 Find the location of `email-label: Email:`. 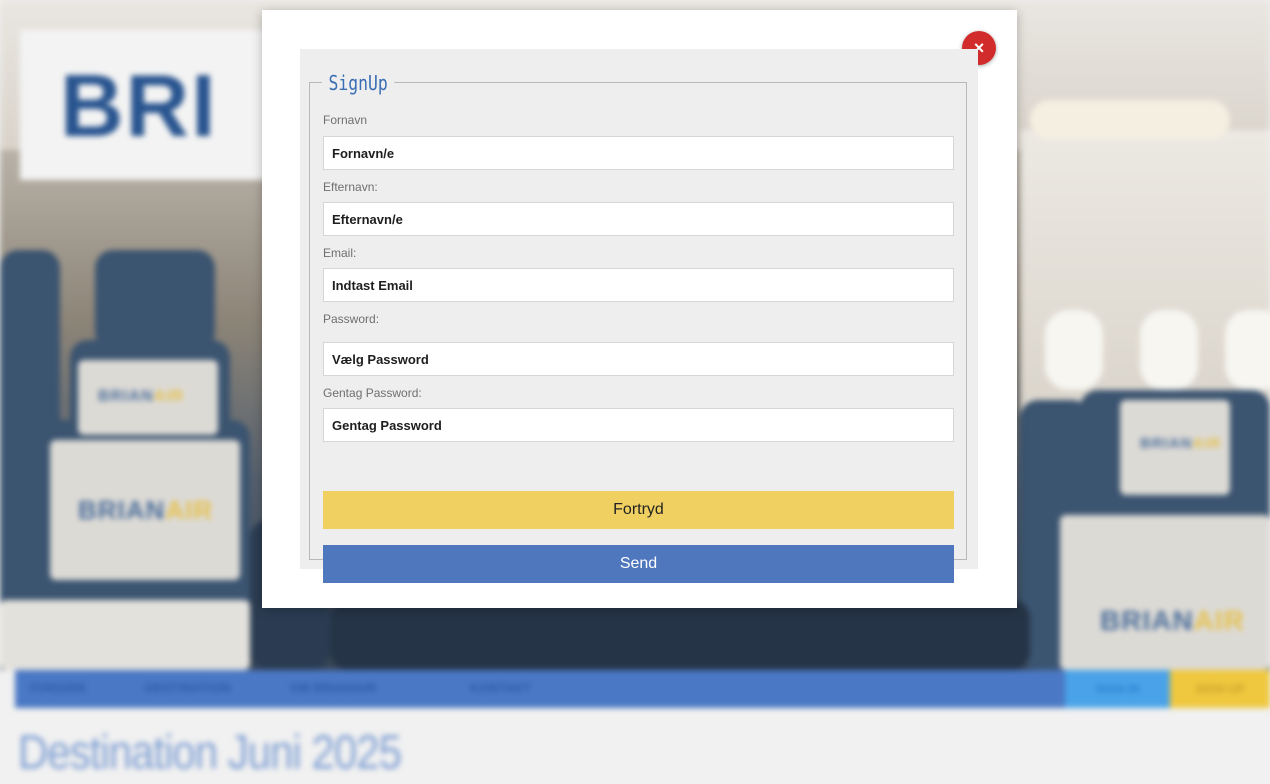

email-label: Email: is located at coordinates (340, 253).